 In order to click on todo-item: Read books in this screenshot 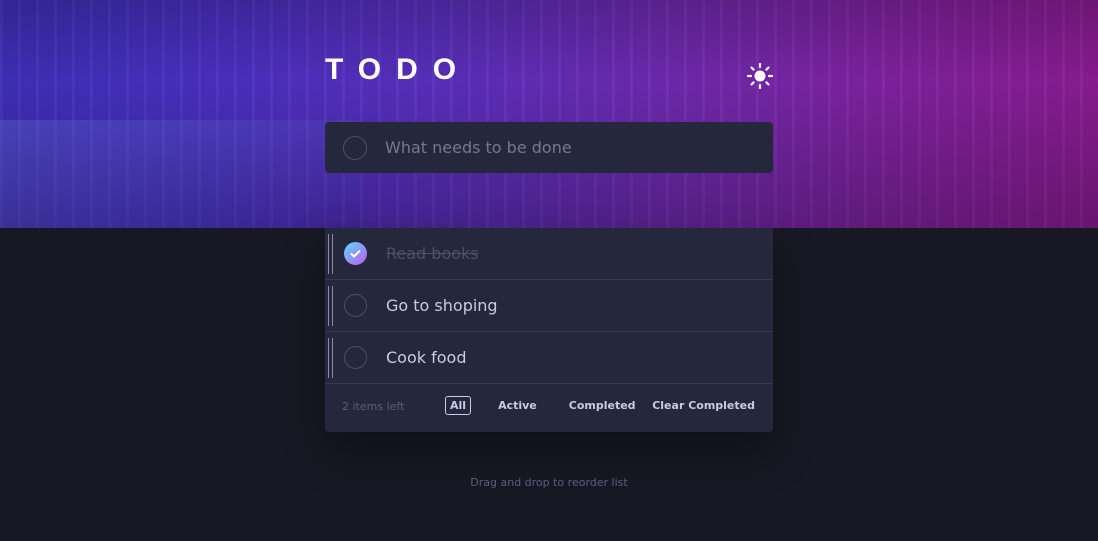, I will do `click(549, 254)`.